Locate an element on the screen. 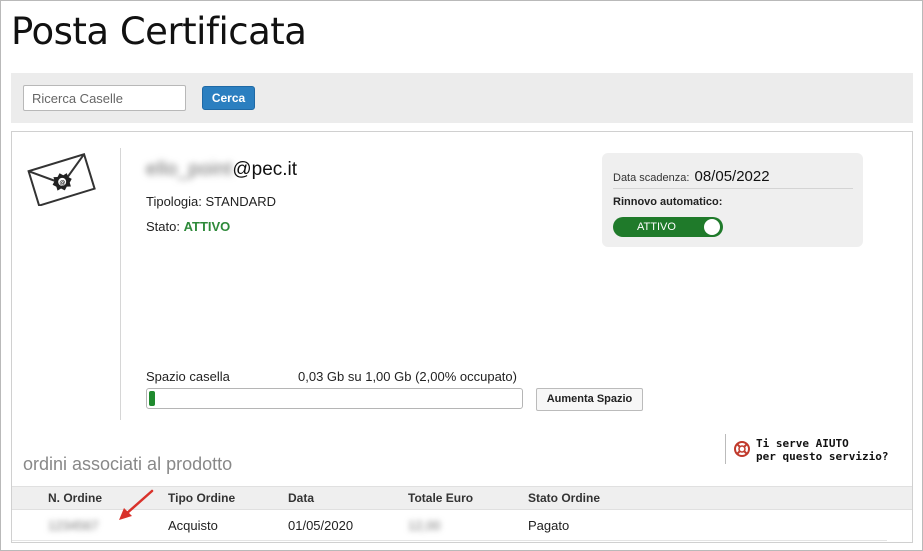 The height and width of the screenshot is (551, 923). order-total-masked: 12,00 is located at coordinates (424, 525).